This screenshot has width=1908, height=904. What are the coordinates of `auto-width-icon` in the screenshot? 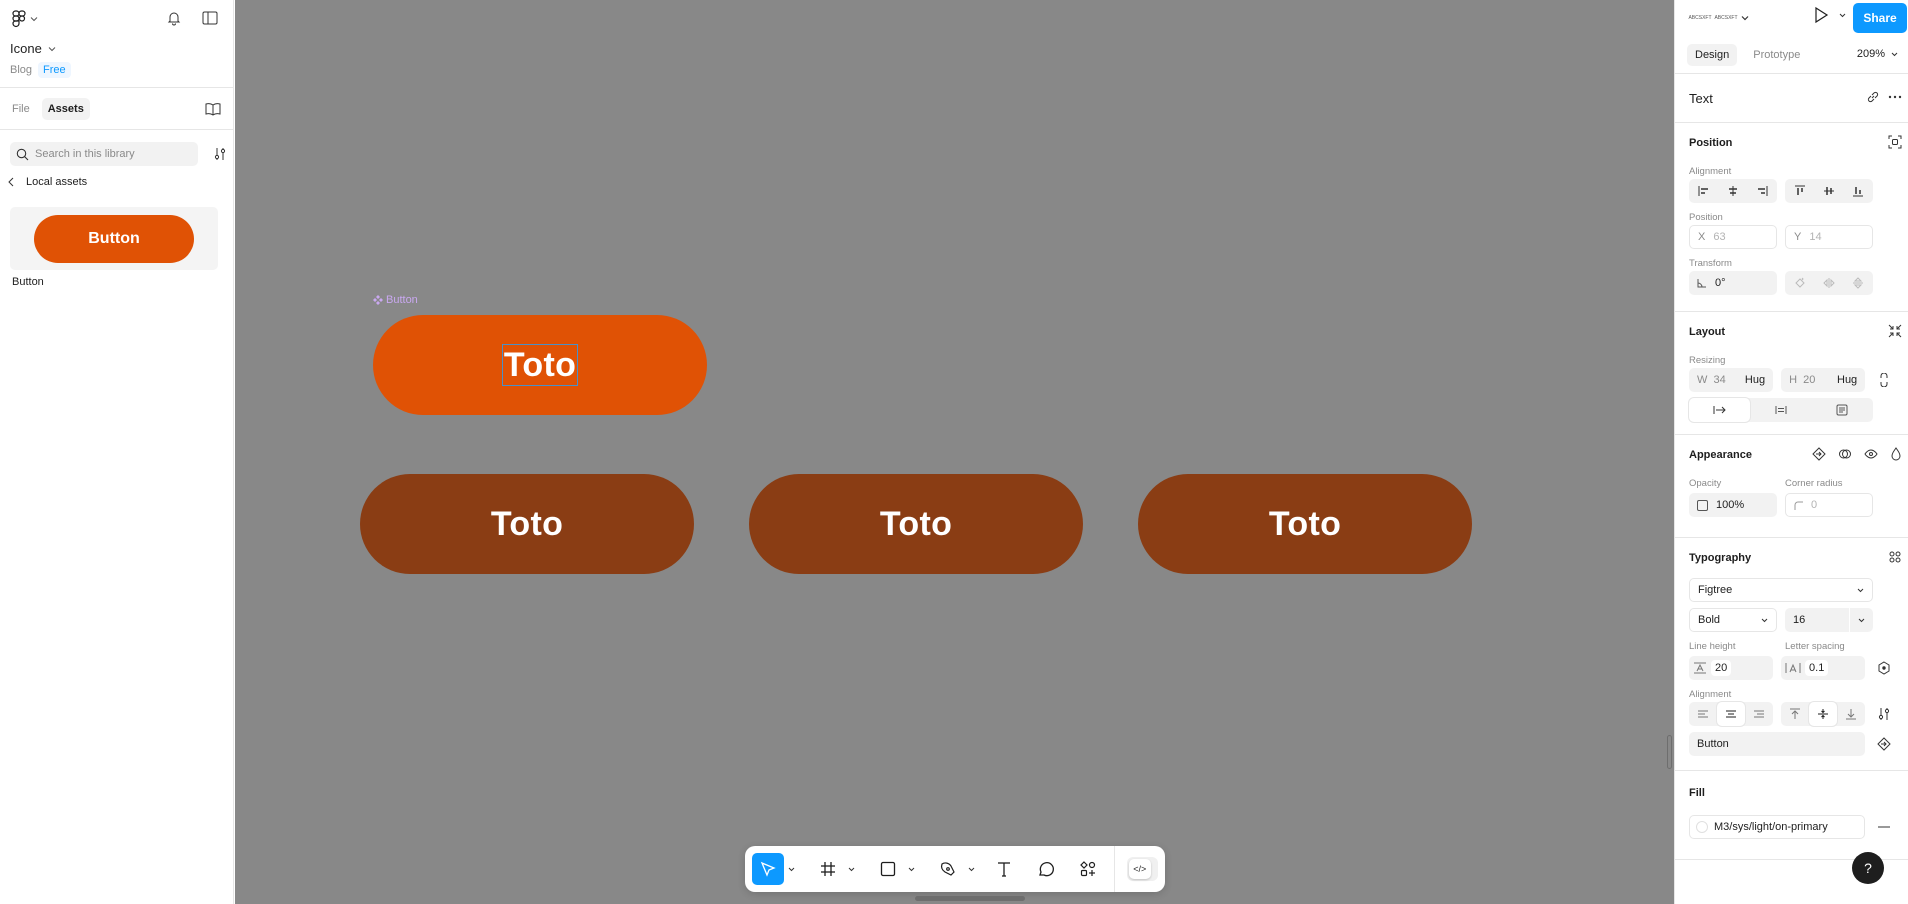 It's located at (1720, 410).